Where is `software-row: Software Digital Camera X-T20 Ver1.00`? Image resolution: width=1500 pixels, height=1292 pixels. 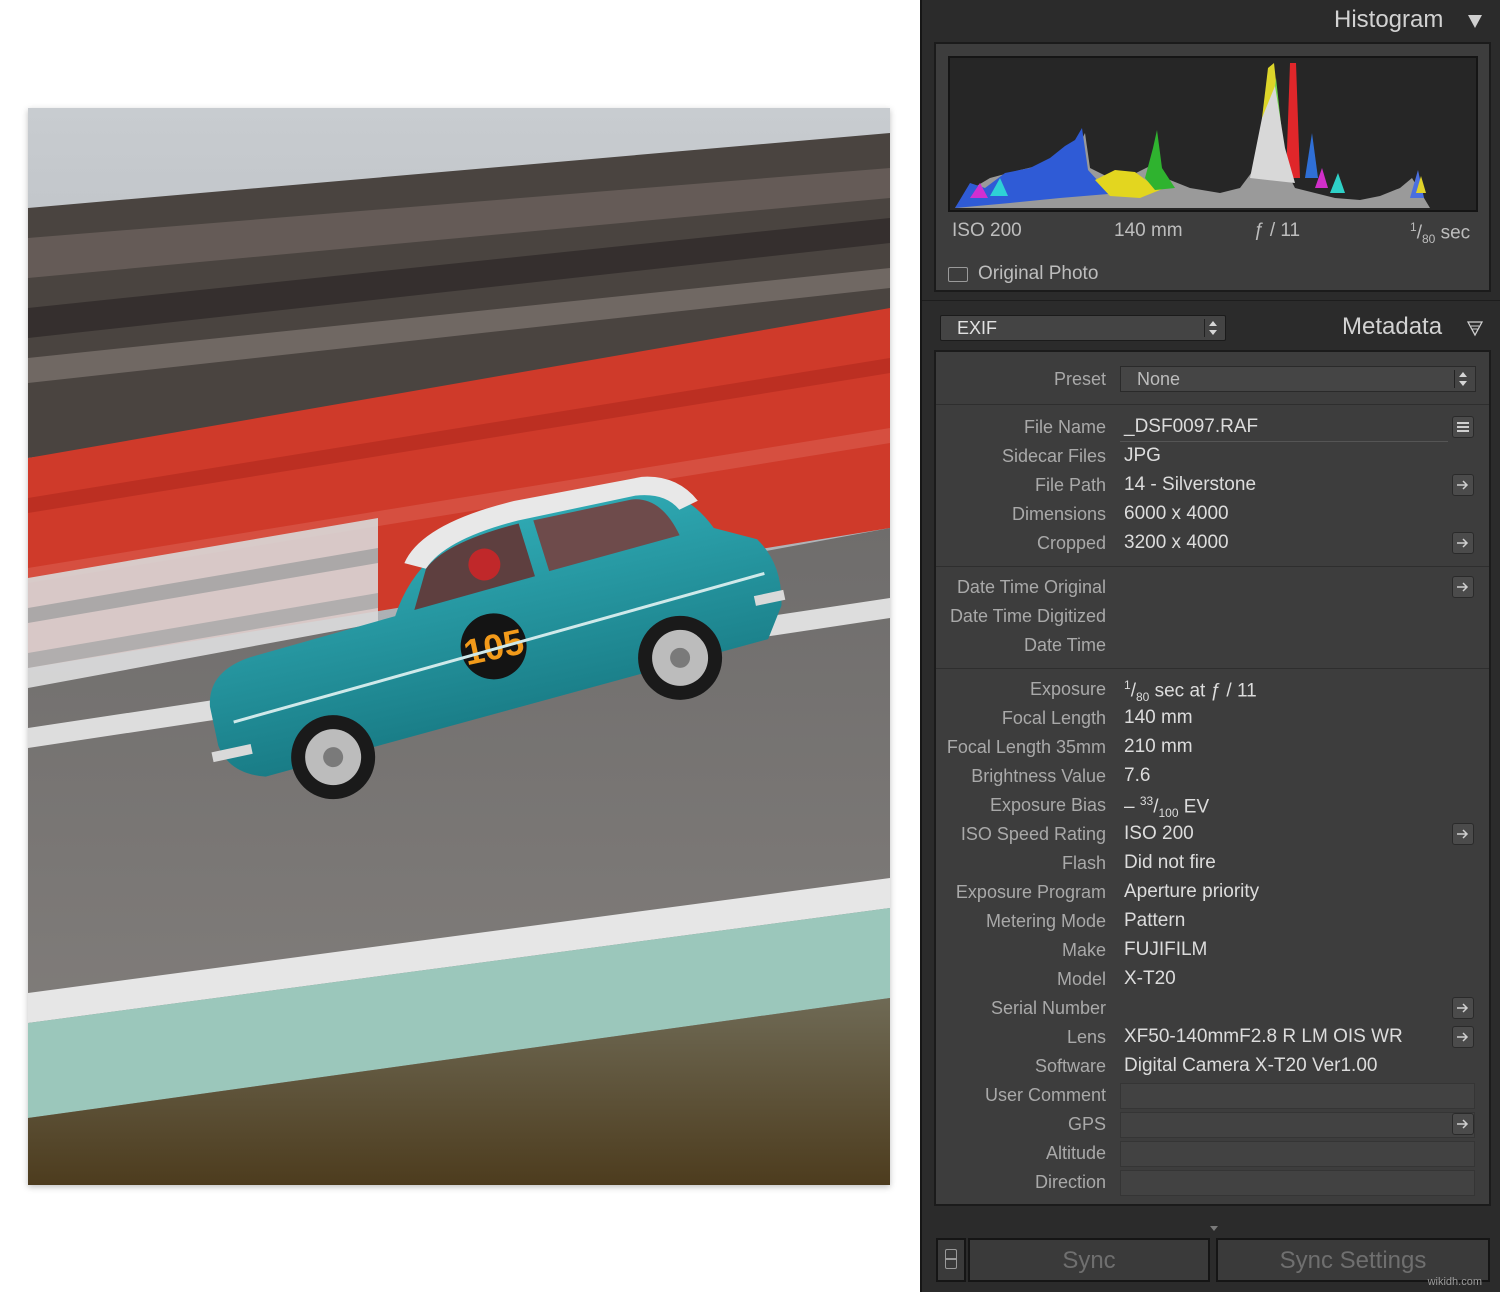
software-row: Software Digital Camera X-T20 Ver1.00 is located at coordinates (1212, 1067).